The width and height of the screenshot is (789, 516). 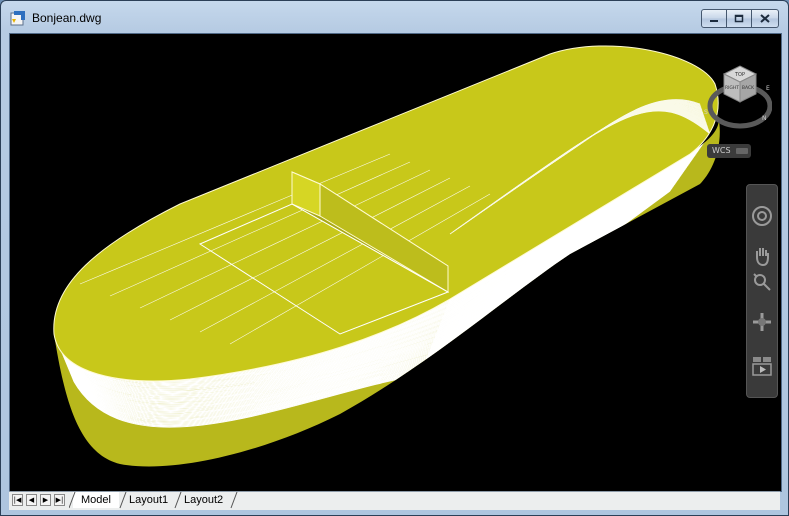 I want to click on close-button, so click(x=765, y=18).